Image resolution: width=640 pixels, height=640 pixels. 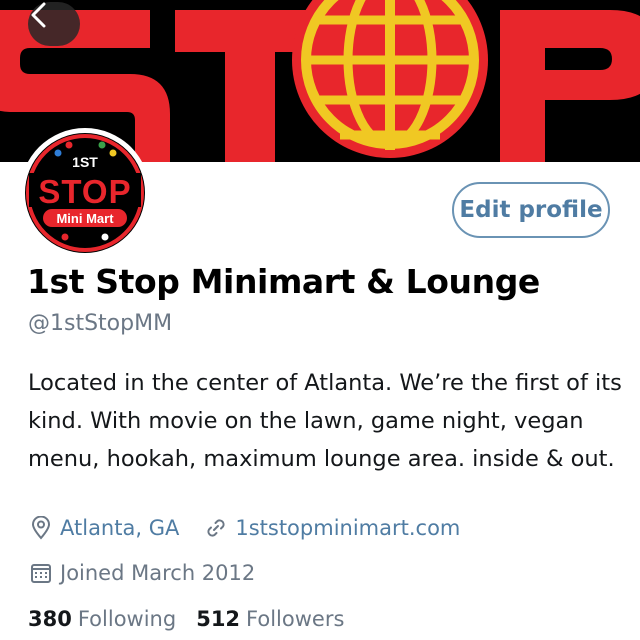 I want to click on avatar-logo-image: 1ST STOP Mini Mart, so click(x=85, y=193).